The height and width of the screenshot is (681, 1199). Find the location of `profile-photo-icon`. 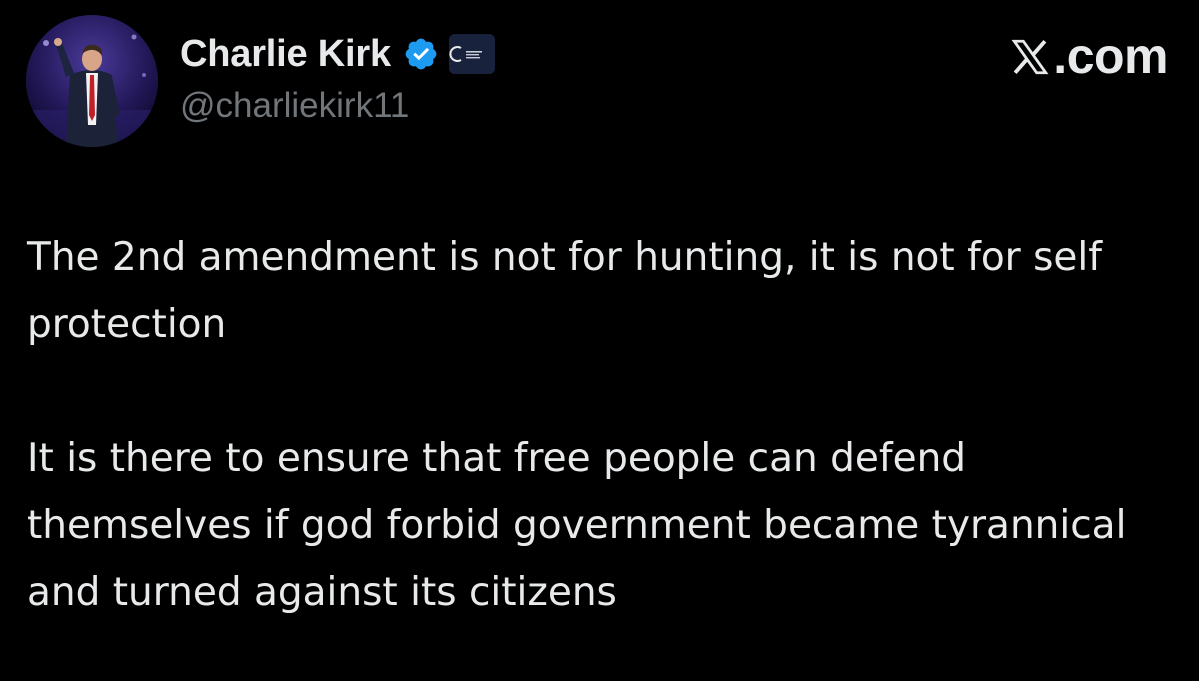

profile-photo-icon is located at coordinates (92, 81).